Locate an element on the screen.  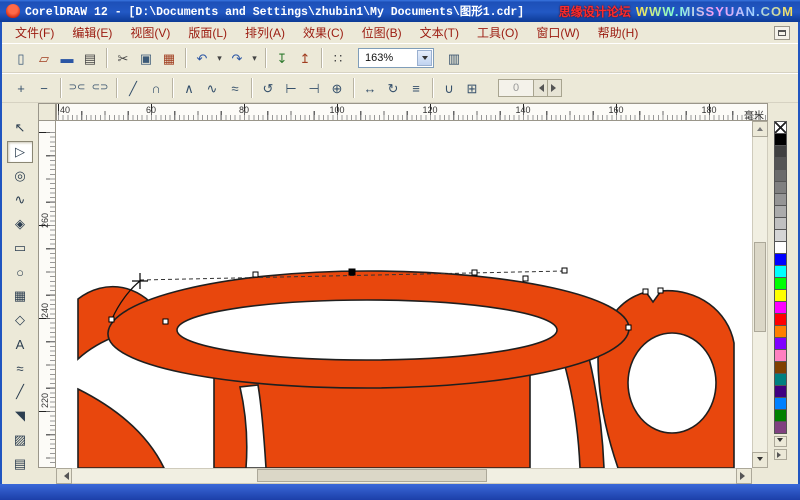
eyedropper-tool: ╱ is located at coordinates (20, 392).